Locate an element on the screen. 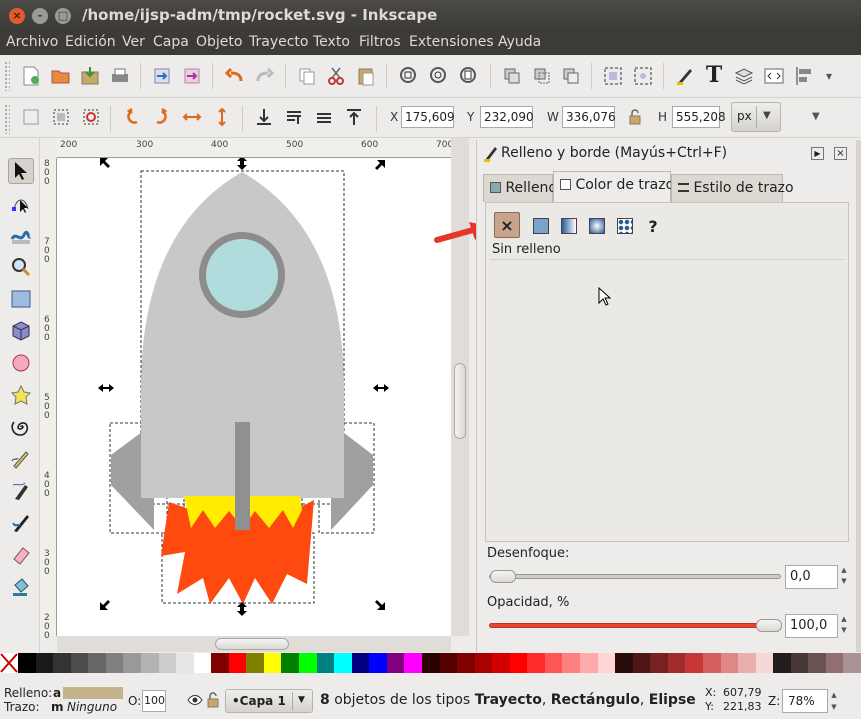 This screenshot has width=861, height=719. print-icon is located at coordinates (120, 76).